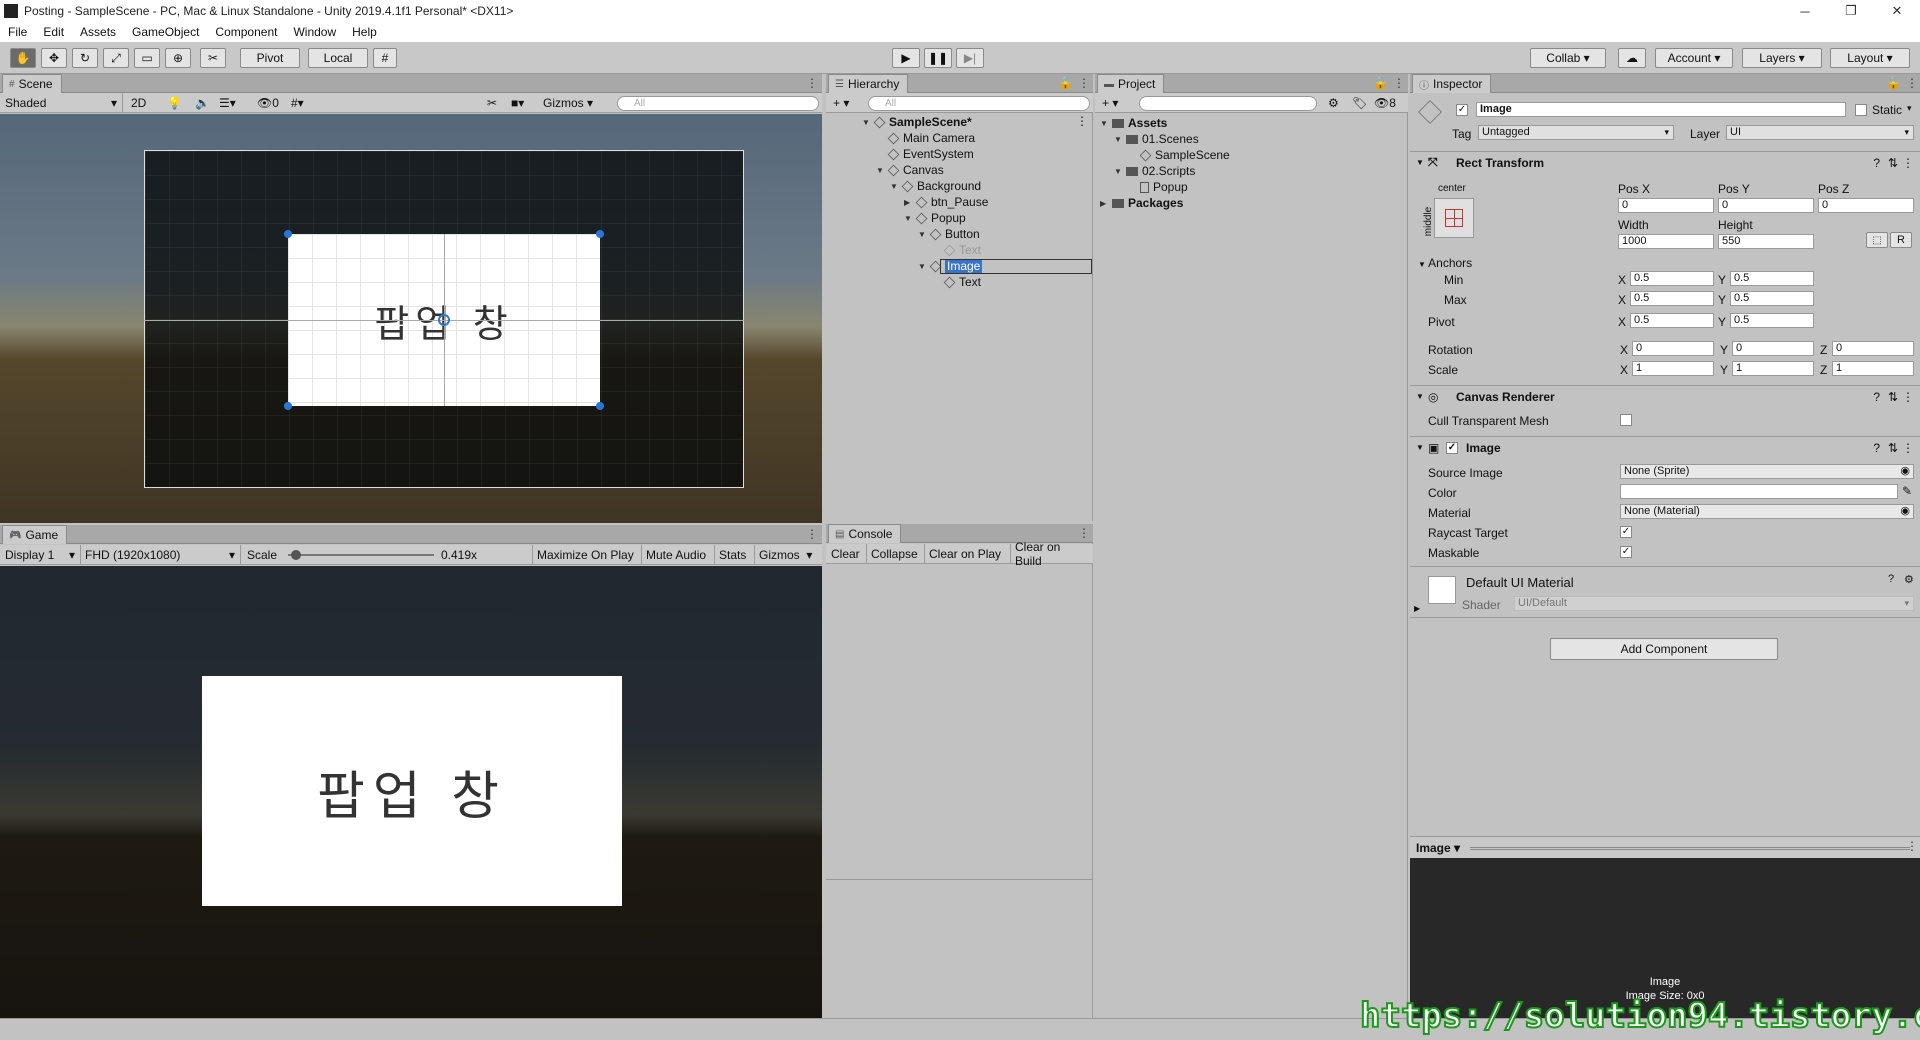  What do you see at coordinates (1877, 240) in the screenshot?
I see `blueprint-mode-icon: ⬚` at bounding box center [1877, 240].